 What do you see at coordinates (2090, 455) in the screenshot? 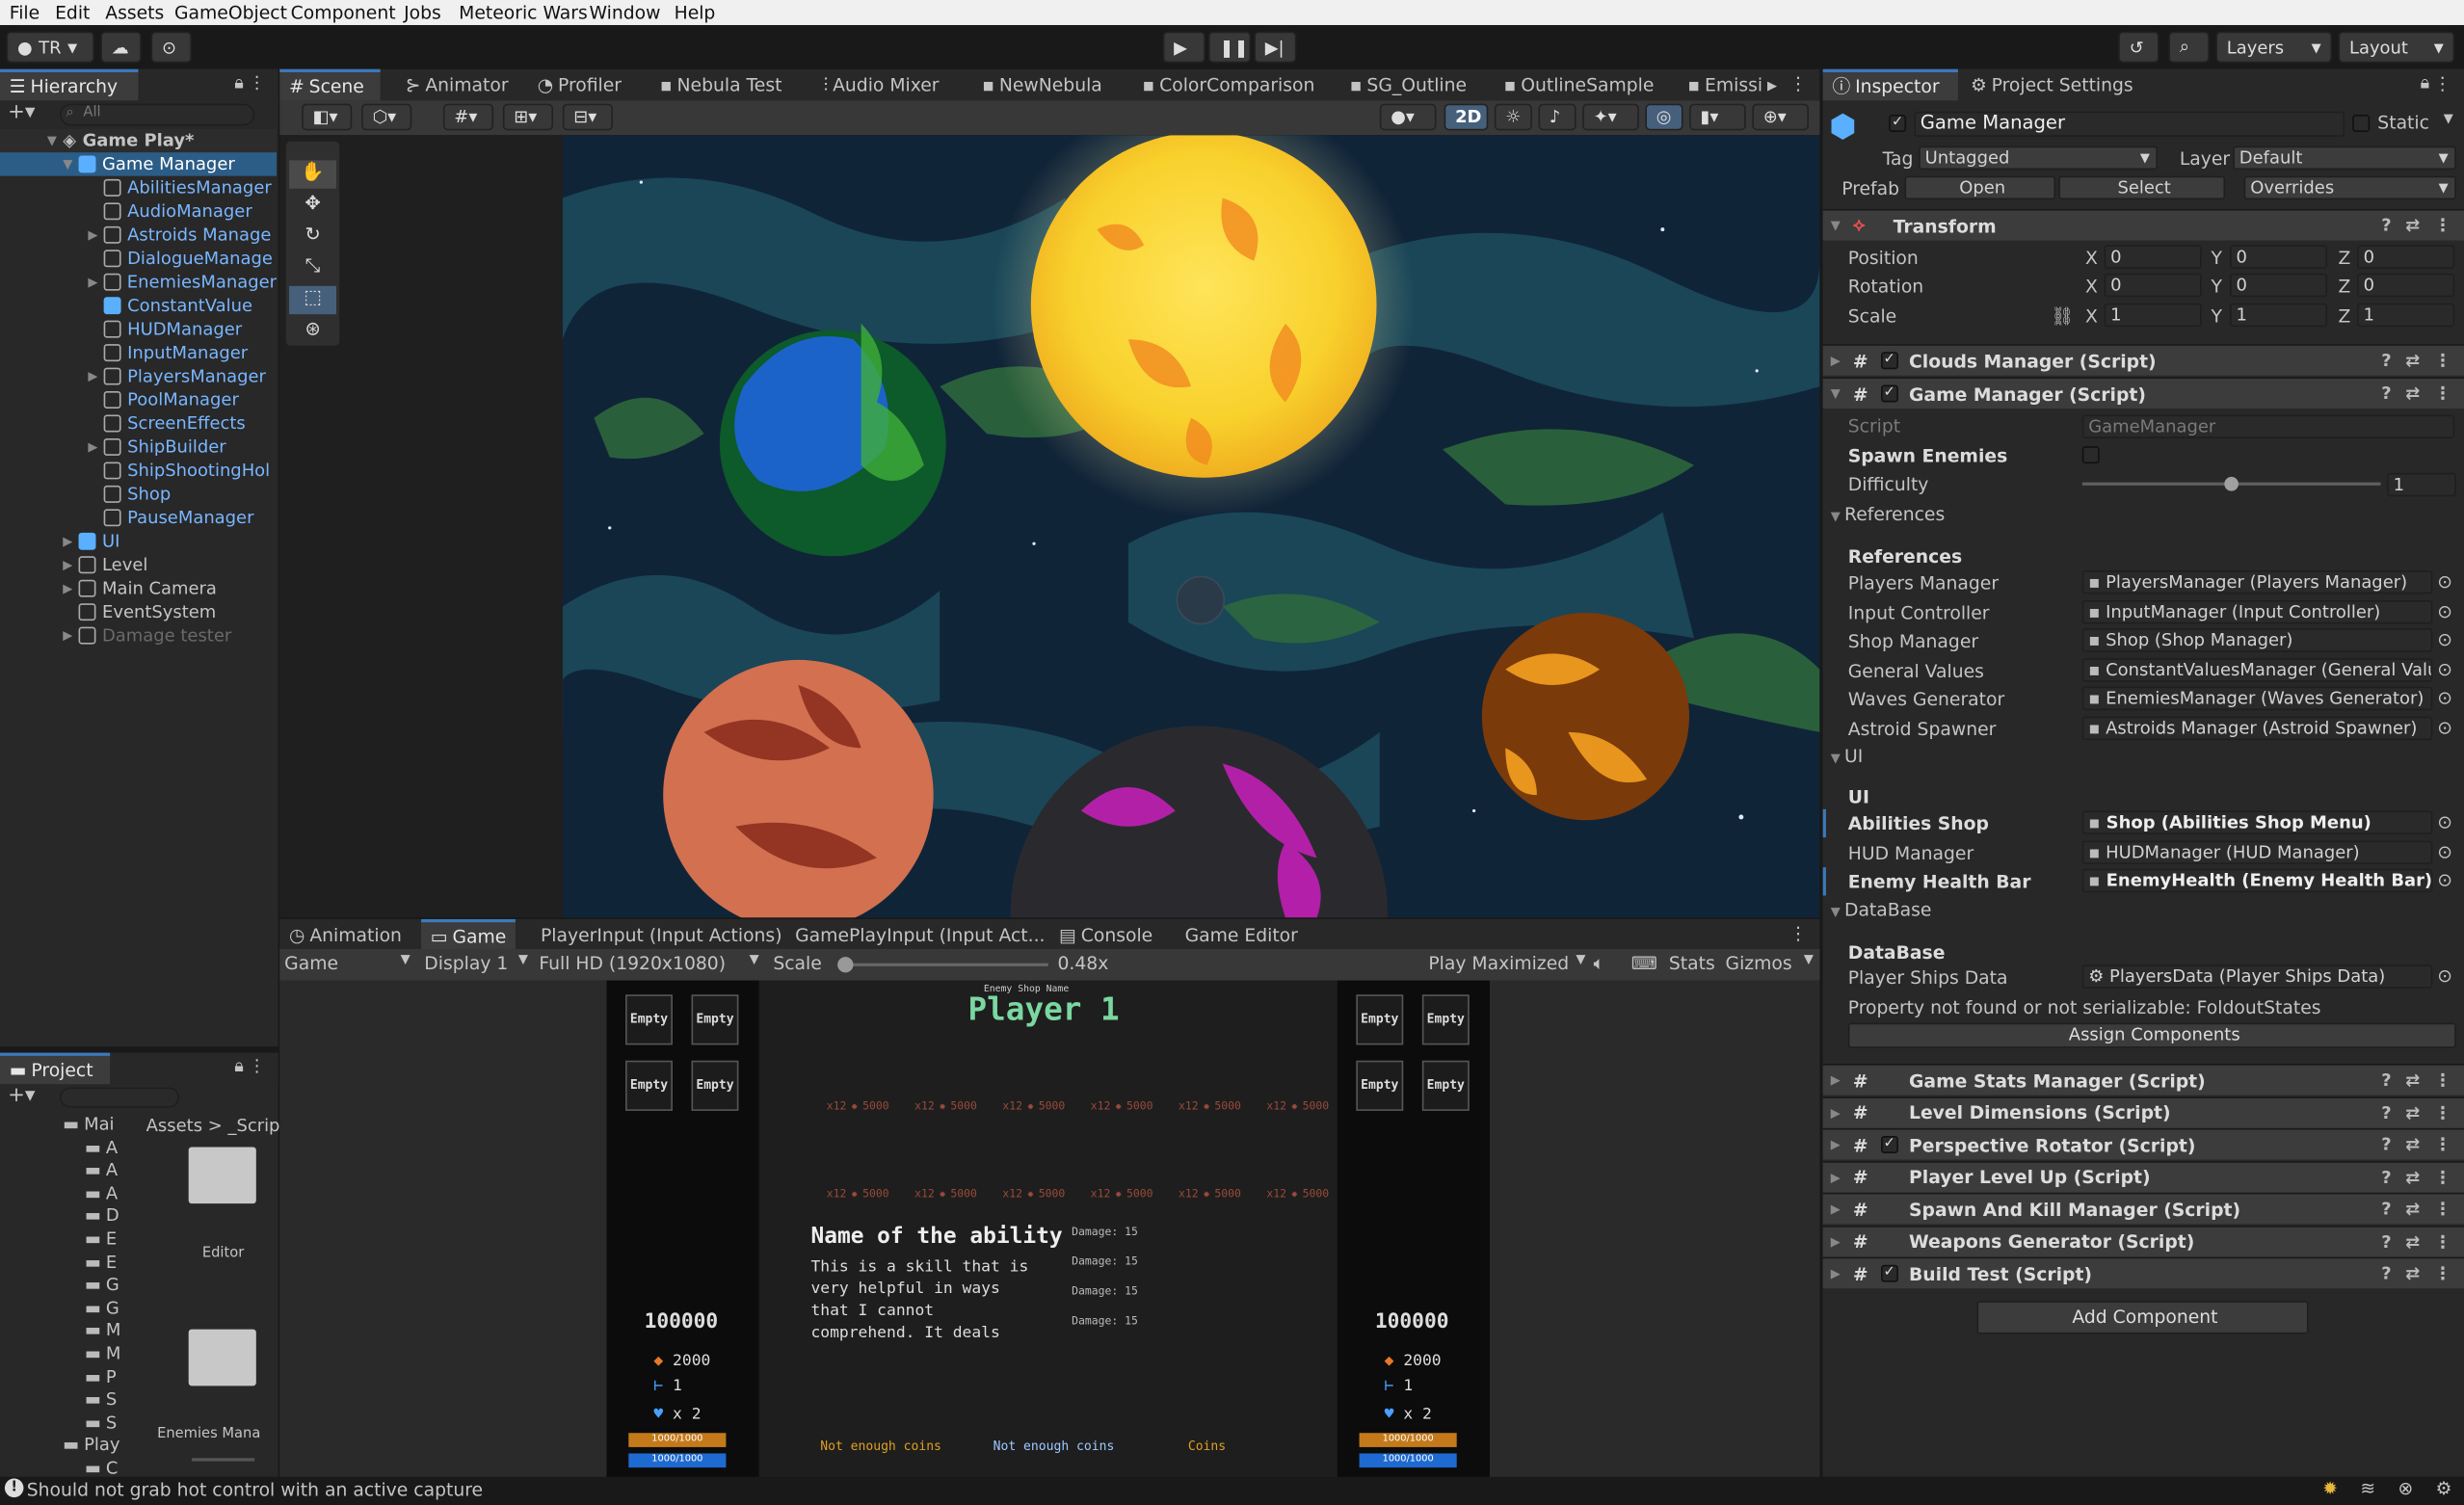
I see `spawn-enemies-checkbox` at bounding box center [2090, 455].